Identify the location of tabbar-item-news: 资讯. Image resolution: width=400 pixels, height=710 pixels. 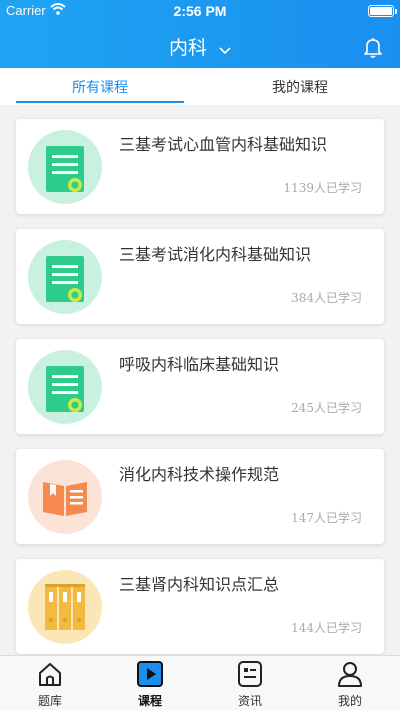
(250, 683).